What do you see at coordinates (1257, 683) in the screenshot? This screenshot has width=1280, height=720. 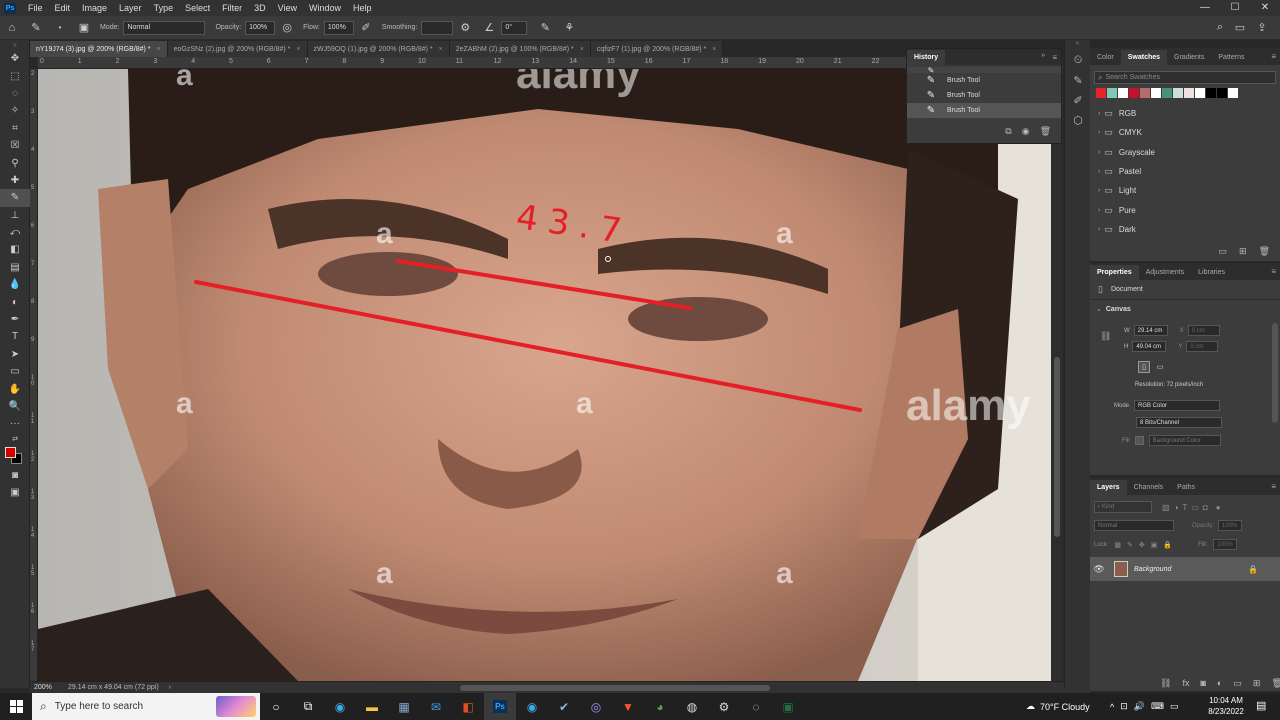 I see `new-layer-icon: ⊞` at bounding box center [1257, 683].